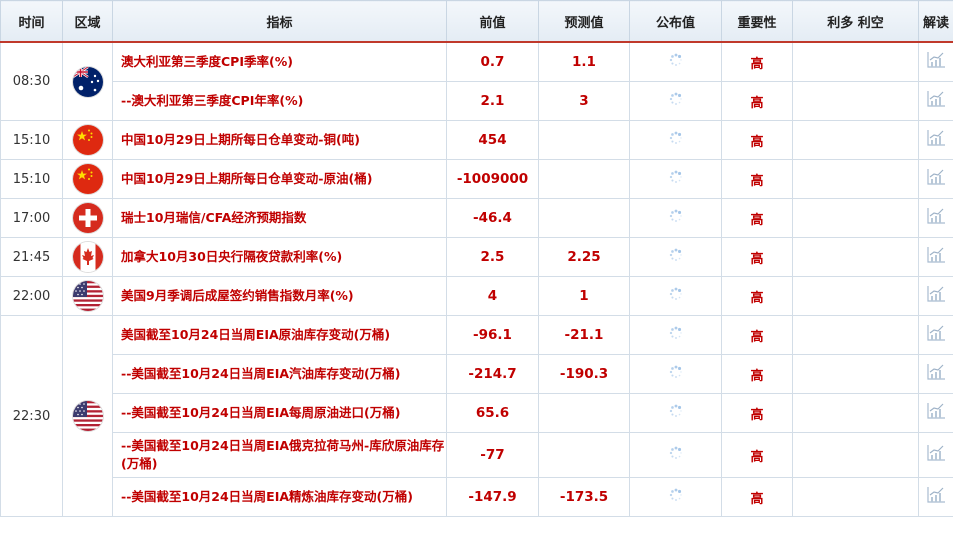 The height and width of the screenshot is (546, 953). I want to click on time-cell: 21:45, so click(31, 257).